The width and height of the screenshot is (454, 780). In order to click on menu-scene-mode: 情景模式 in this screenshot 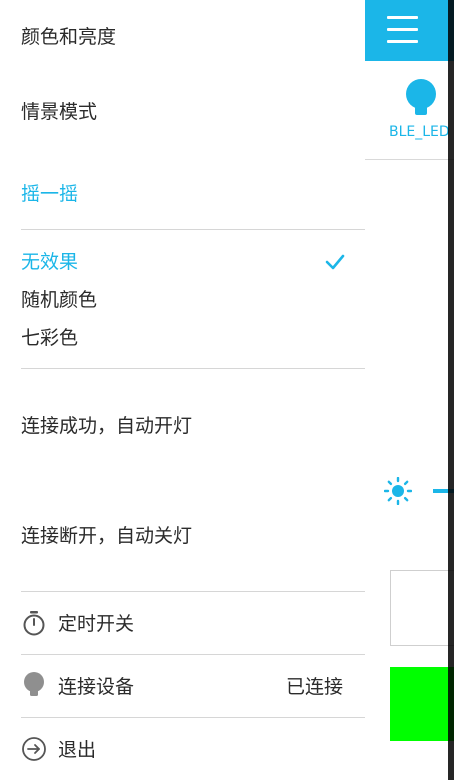, I will do `click(59, 112)`.